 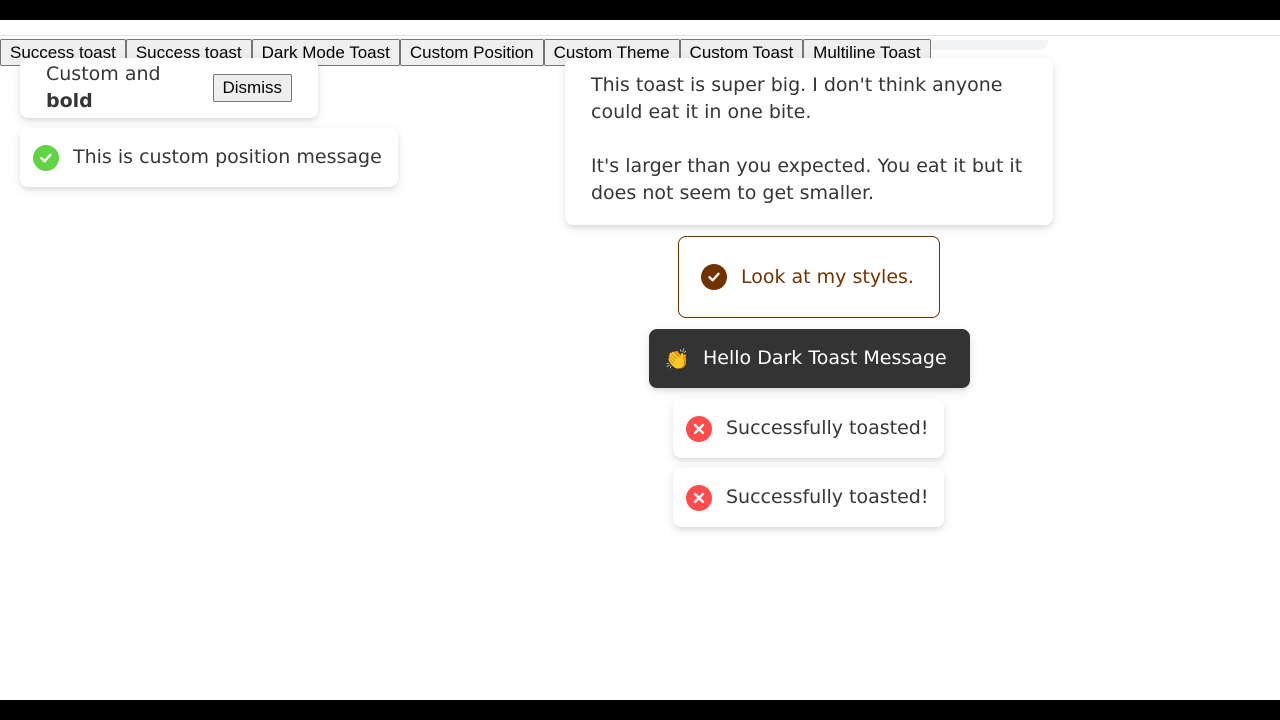 I want to click on browser-chrome-strip, so click(x=640, y=35).